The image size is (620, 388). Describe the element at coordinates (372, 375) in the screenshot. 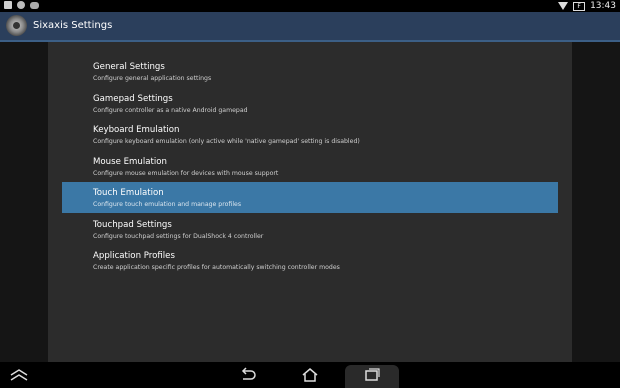

I see `recents-icon` at that location.